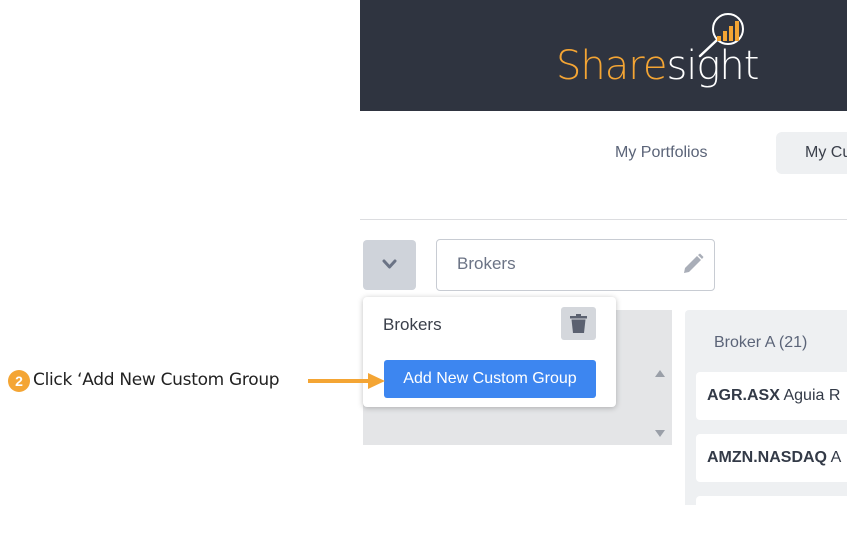 This screenshot has width=847, height=544. What do you see at coordinates (611, 66) in the screenshot?
I see `logo-share-text: Share` at bounding box center [611, 66].